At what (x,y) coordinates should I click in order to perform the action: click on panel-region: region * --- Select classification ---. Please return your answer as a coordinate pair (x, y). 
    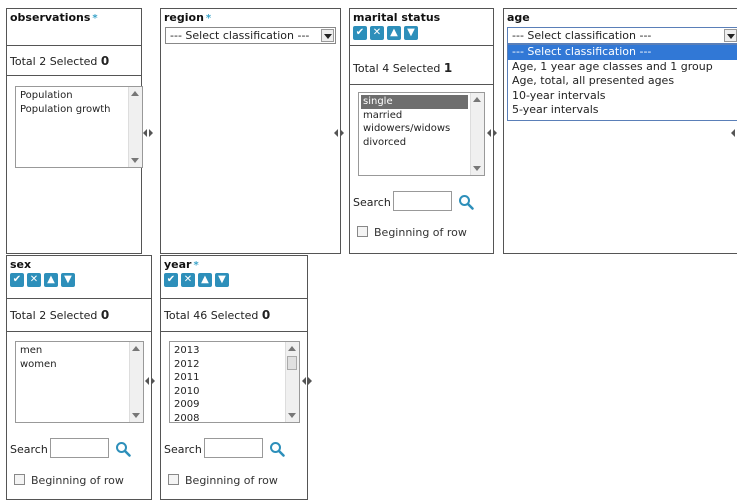
    Looking at the image, I should click on (250, 131).